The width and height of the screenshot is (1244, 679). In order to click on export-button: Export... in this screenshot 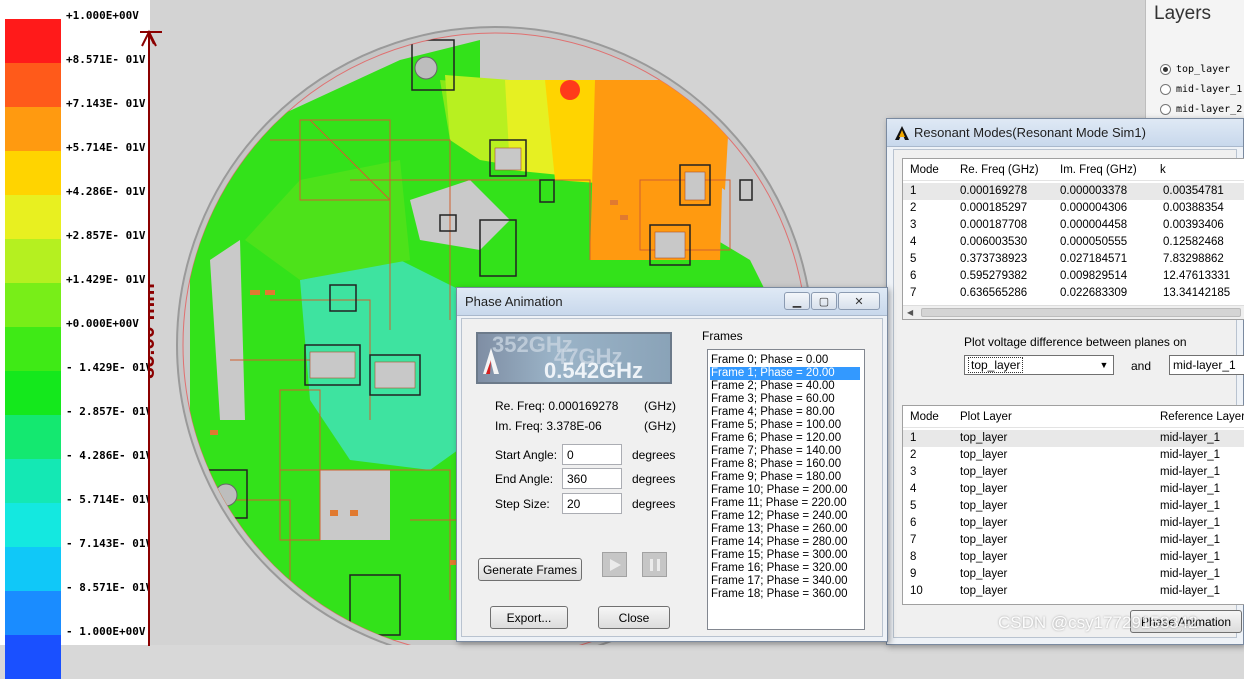, I will do `click(529, 617)`.